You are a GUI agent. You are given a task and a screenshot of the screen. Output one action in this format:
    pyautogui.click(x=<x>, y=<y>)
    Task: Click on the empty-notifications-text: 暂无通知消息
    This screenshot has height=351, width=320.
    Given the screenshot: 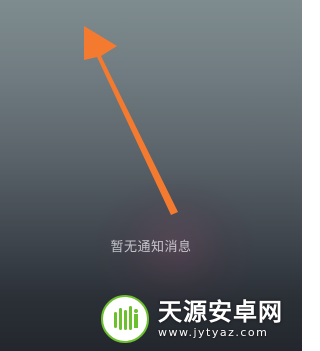 What is the action you would take?
    pyautogui.click(x=151, y=247)
    